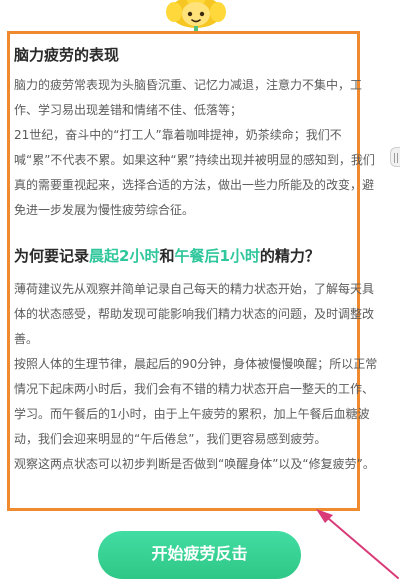  What do you see at coordinates (67, 55) in the screenshot?
I see `section1-title: 脑力疲劳的表现` at bounding box center [67, 55].